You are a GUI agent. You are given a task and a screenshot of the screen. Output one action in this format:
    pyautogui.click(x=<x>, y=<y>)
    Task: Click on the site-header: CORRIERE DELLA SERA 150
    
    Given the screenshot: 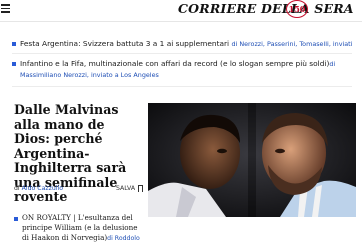 What is the action you would take?
    pyautogui.click(x=181, y=10)
    